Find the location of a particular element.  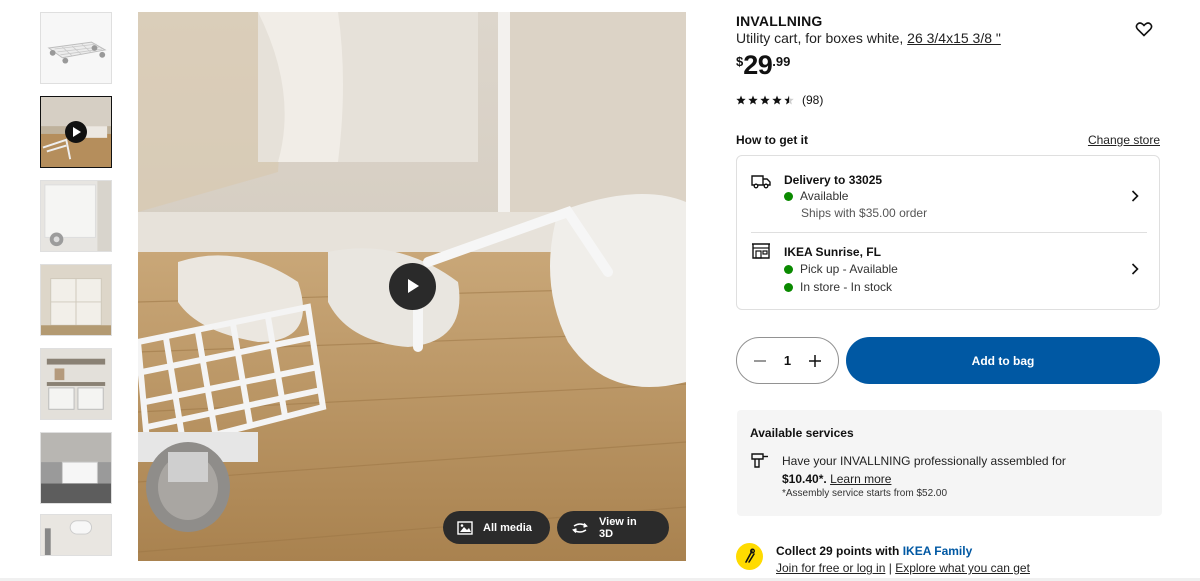

instore-status-text: In store - In stock is located at coordinates (846, 287).